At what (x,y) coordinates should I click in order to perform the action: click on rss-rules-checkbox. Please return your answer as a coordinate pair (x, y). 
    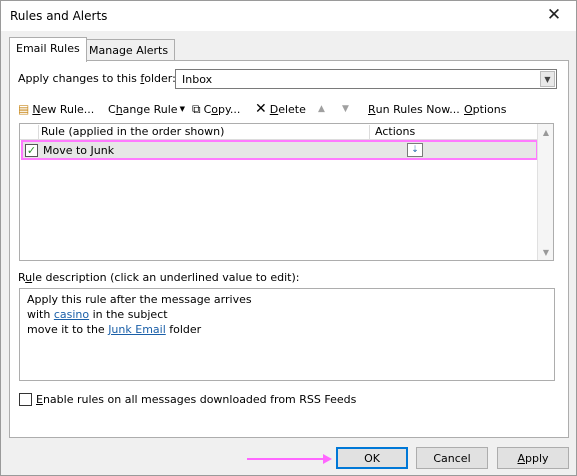
    Looking at the image, I should click on (25, 399).